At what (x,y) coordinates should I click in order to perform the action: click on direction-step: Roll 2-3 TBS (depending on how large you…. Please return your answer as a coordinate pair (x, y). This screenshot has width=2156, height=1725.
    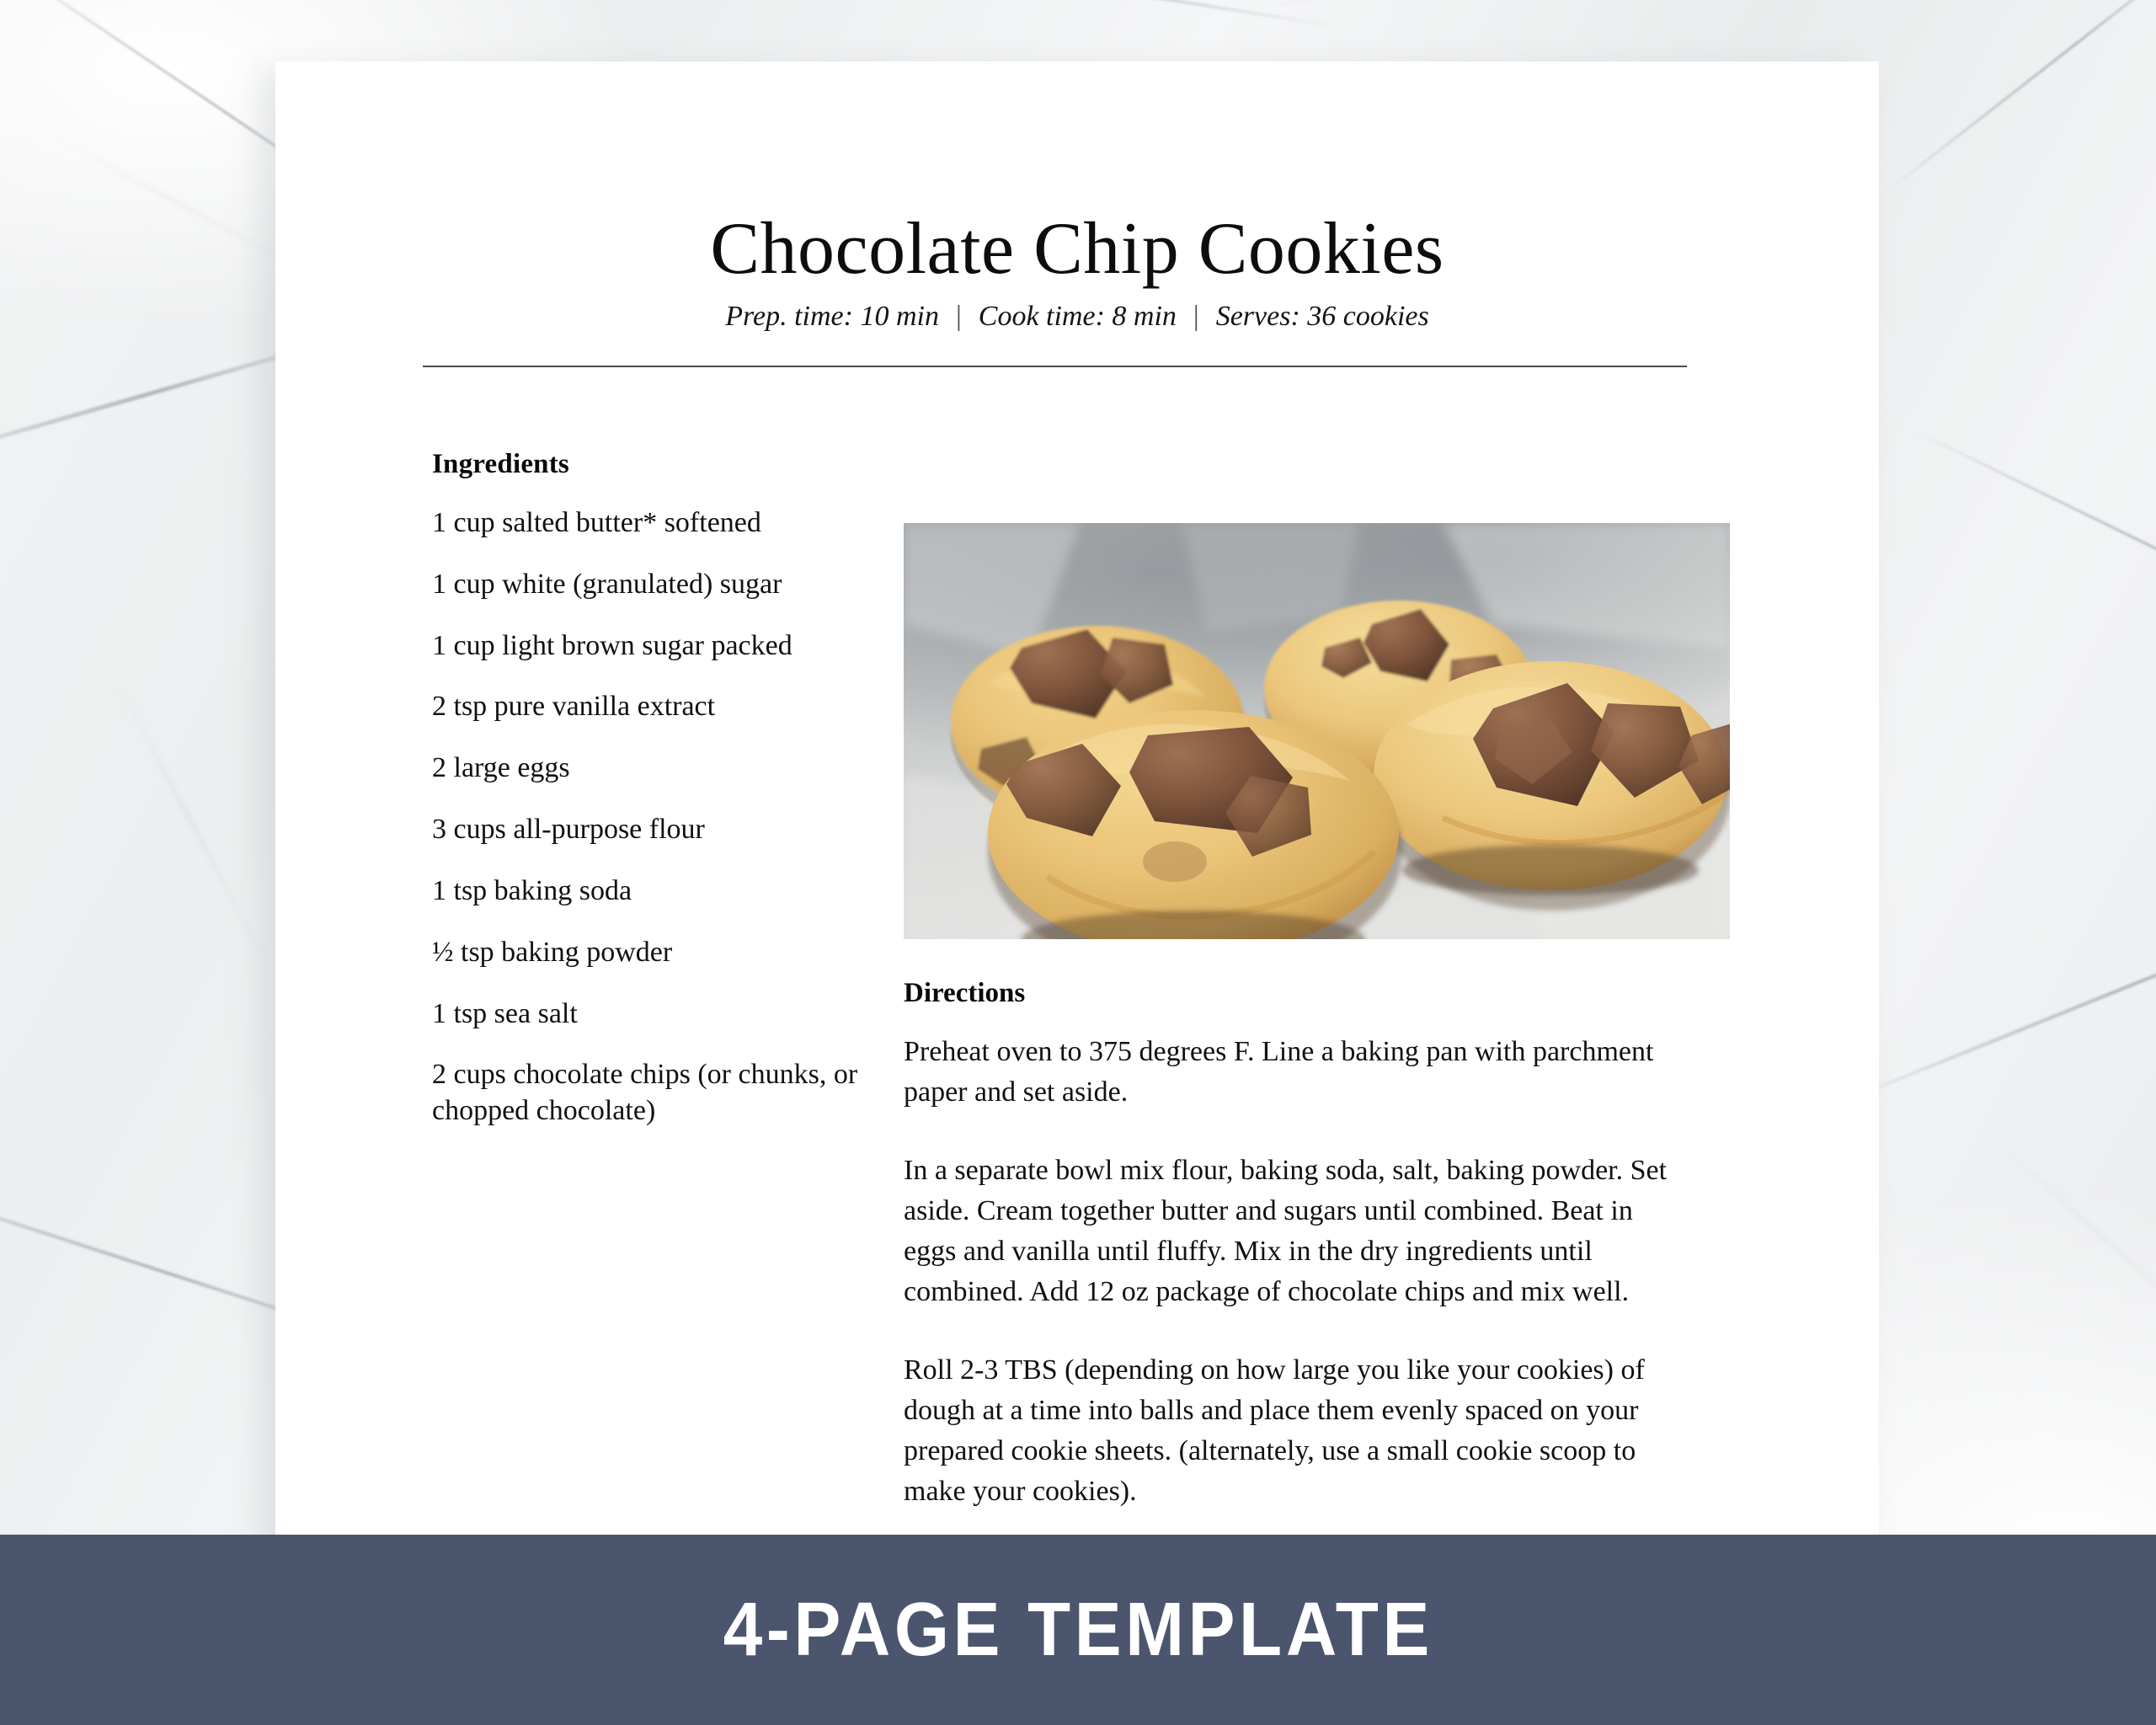
    Looking at the image, I should click on (1274, 1431).